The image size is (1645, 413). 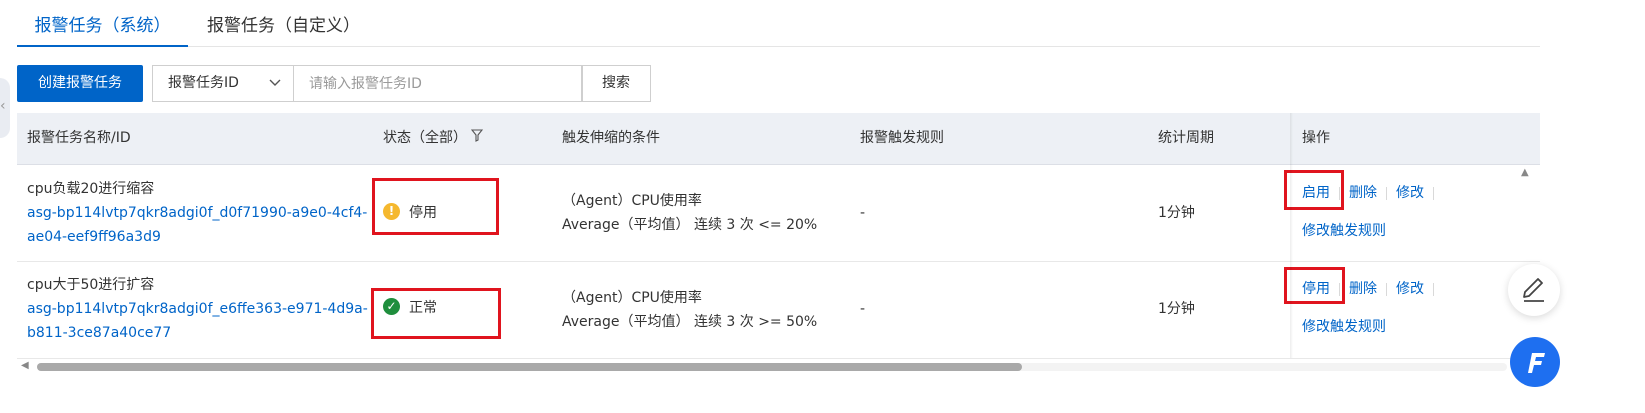 I want to click on header-ops: 操作, so click(x=1316, y=138).